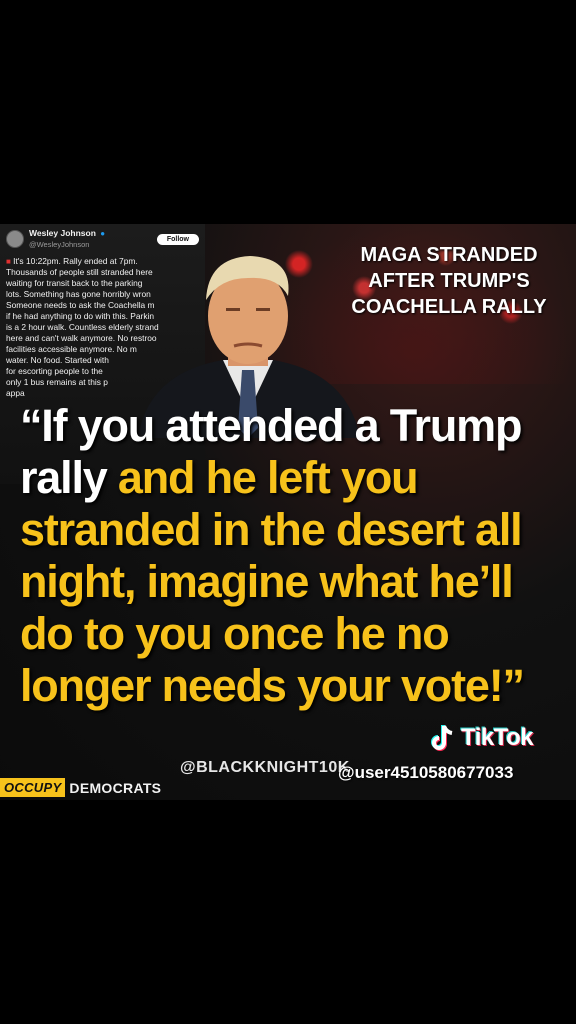 The width and height of the screenshot is (576, 1024). Describe the element at coordinates (442, 738) in the screenshot. I see `tiktok-logo-icon` at that location.